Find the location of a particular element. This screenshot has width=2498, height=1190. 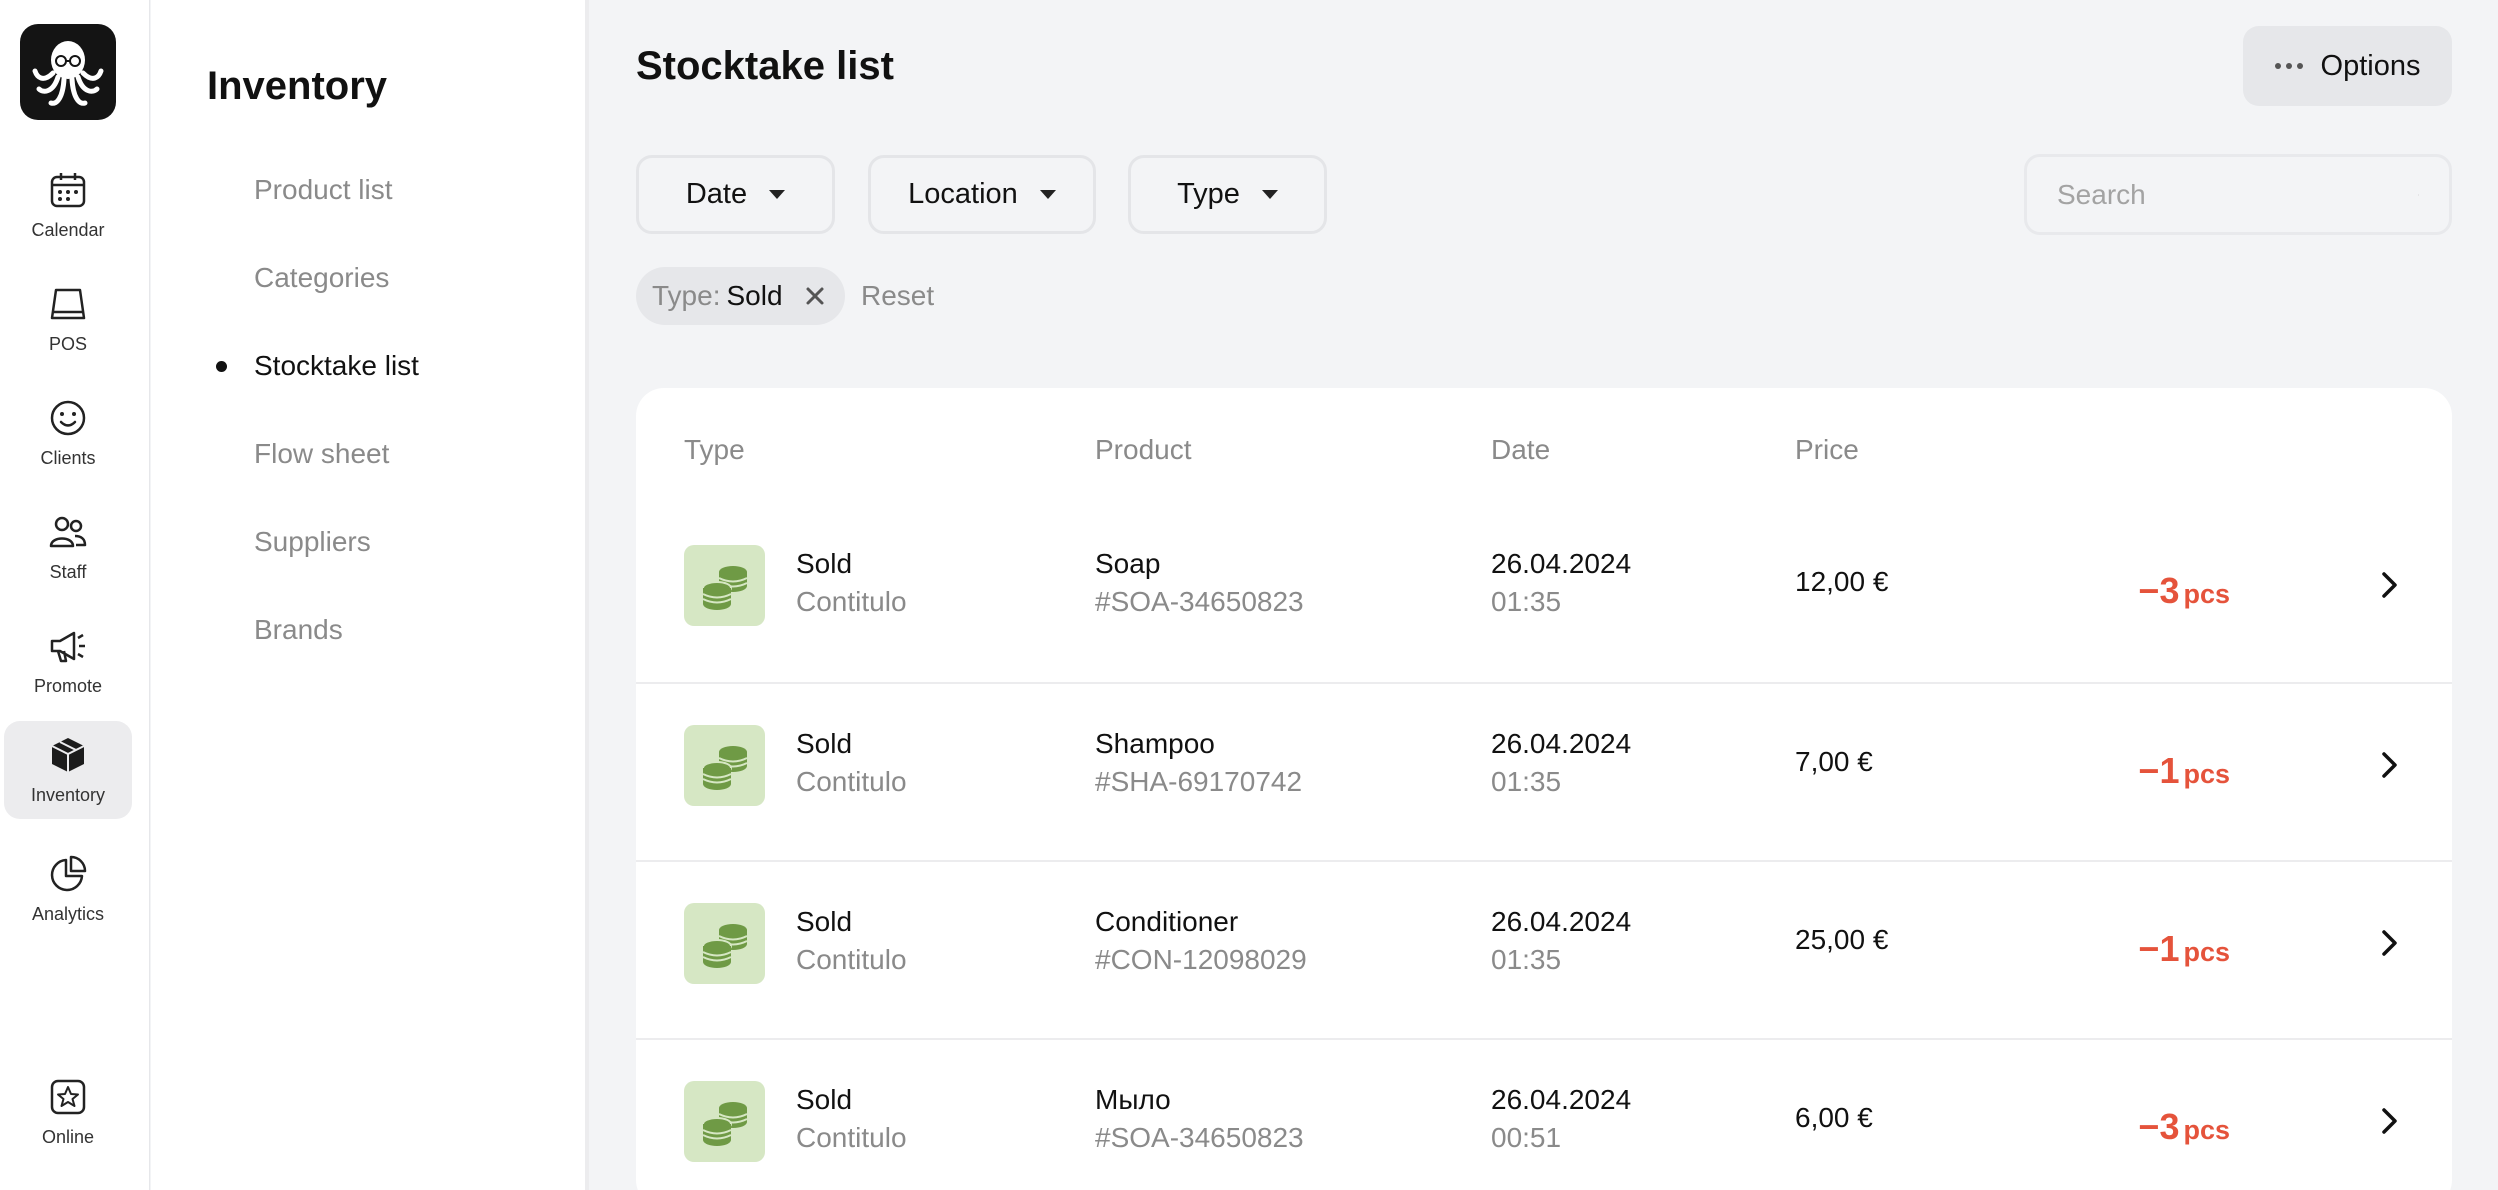

row-product-name: Soap is located at coordinates (1128, 563).